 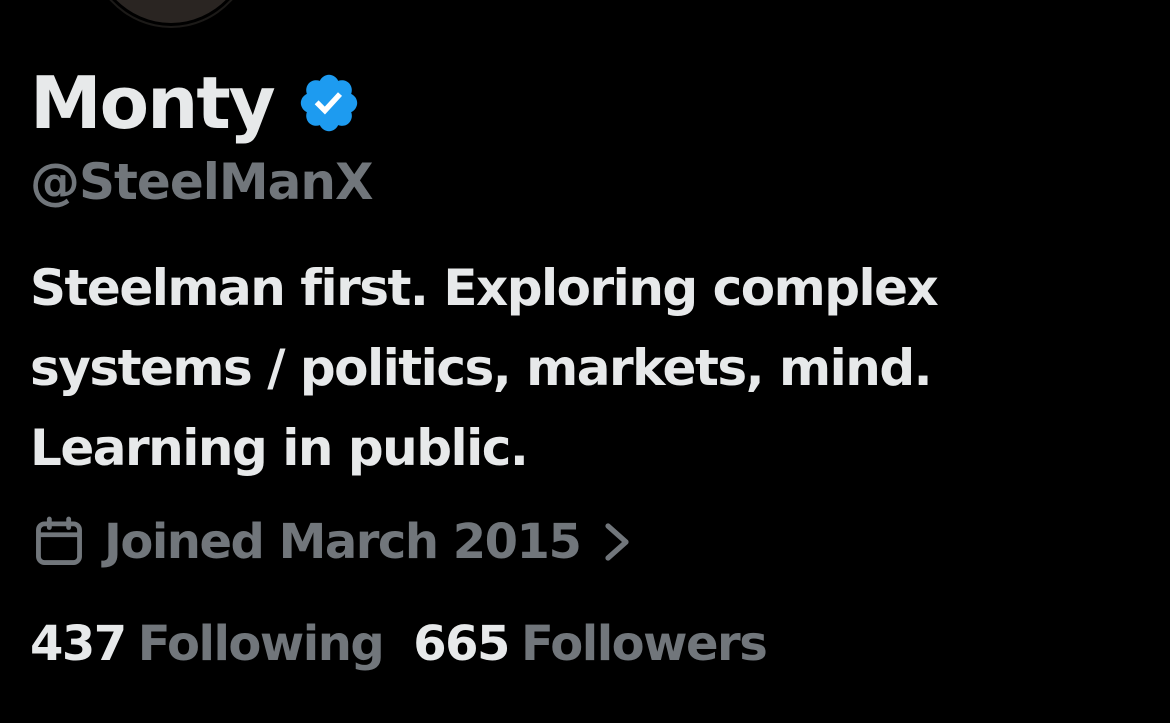 What do you see at coordinates (59, 540) in the screenshot?
I see `calendar-icon` at bounding box center [59, 540].